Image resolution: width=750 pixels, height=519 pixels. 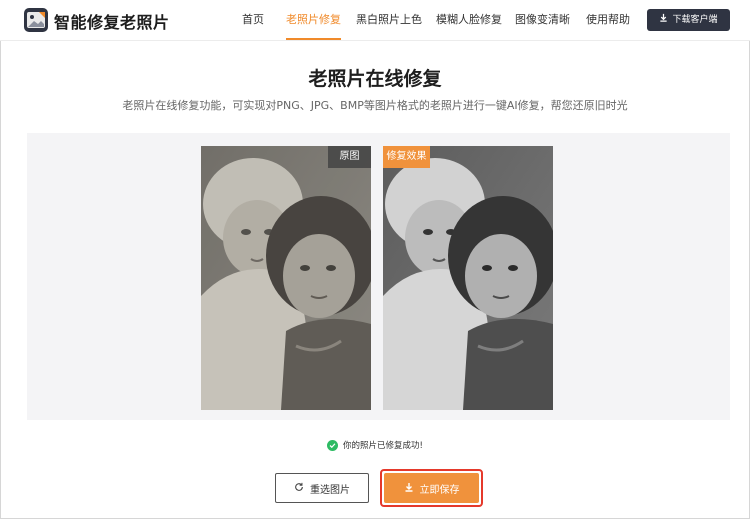 What do you see at coordinates (406, 157) in the screenshot?
I see `result-tag: 修复效果` at bounding box center [406, 157].